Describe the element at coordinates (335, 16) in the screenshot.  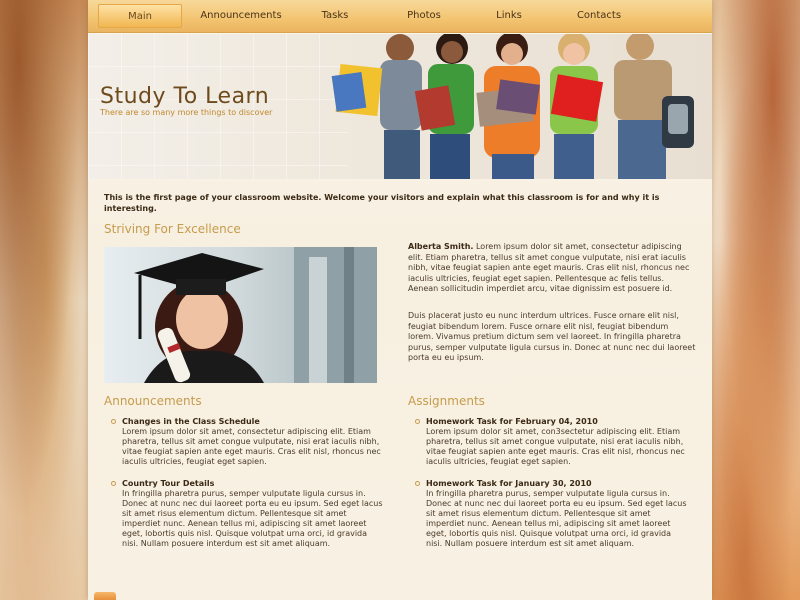
I see `nav-item-tasks: Tasks` at that location.